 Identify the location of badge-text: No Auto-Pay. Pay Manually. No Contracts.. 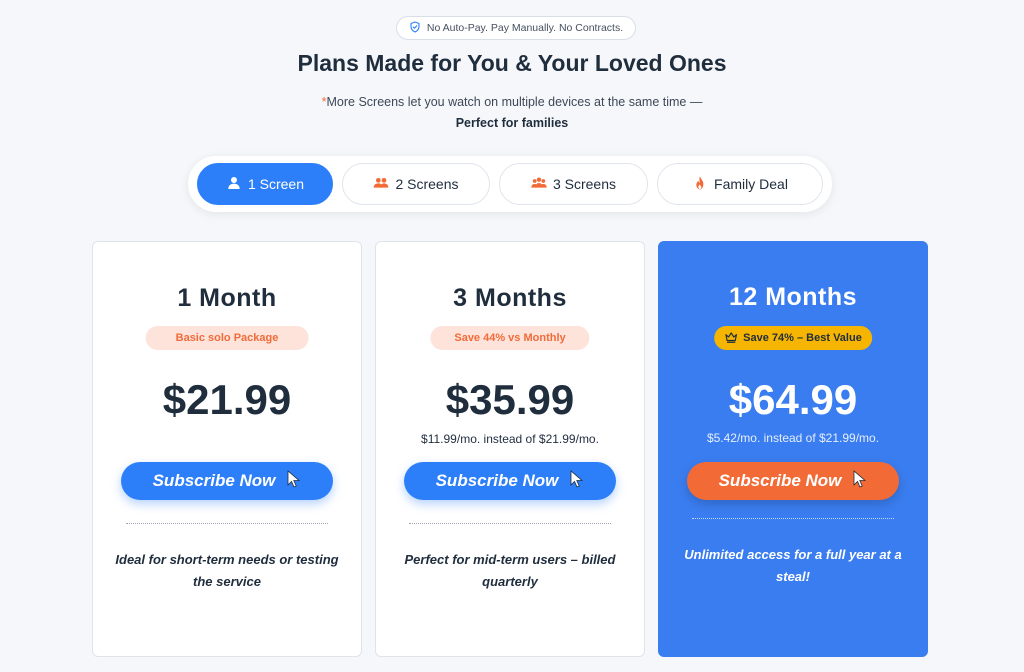
(525, 28).